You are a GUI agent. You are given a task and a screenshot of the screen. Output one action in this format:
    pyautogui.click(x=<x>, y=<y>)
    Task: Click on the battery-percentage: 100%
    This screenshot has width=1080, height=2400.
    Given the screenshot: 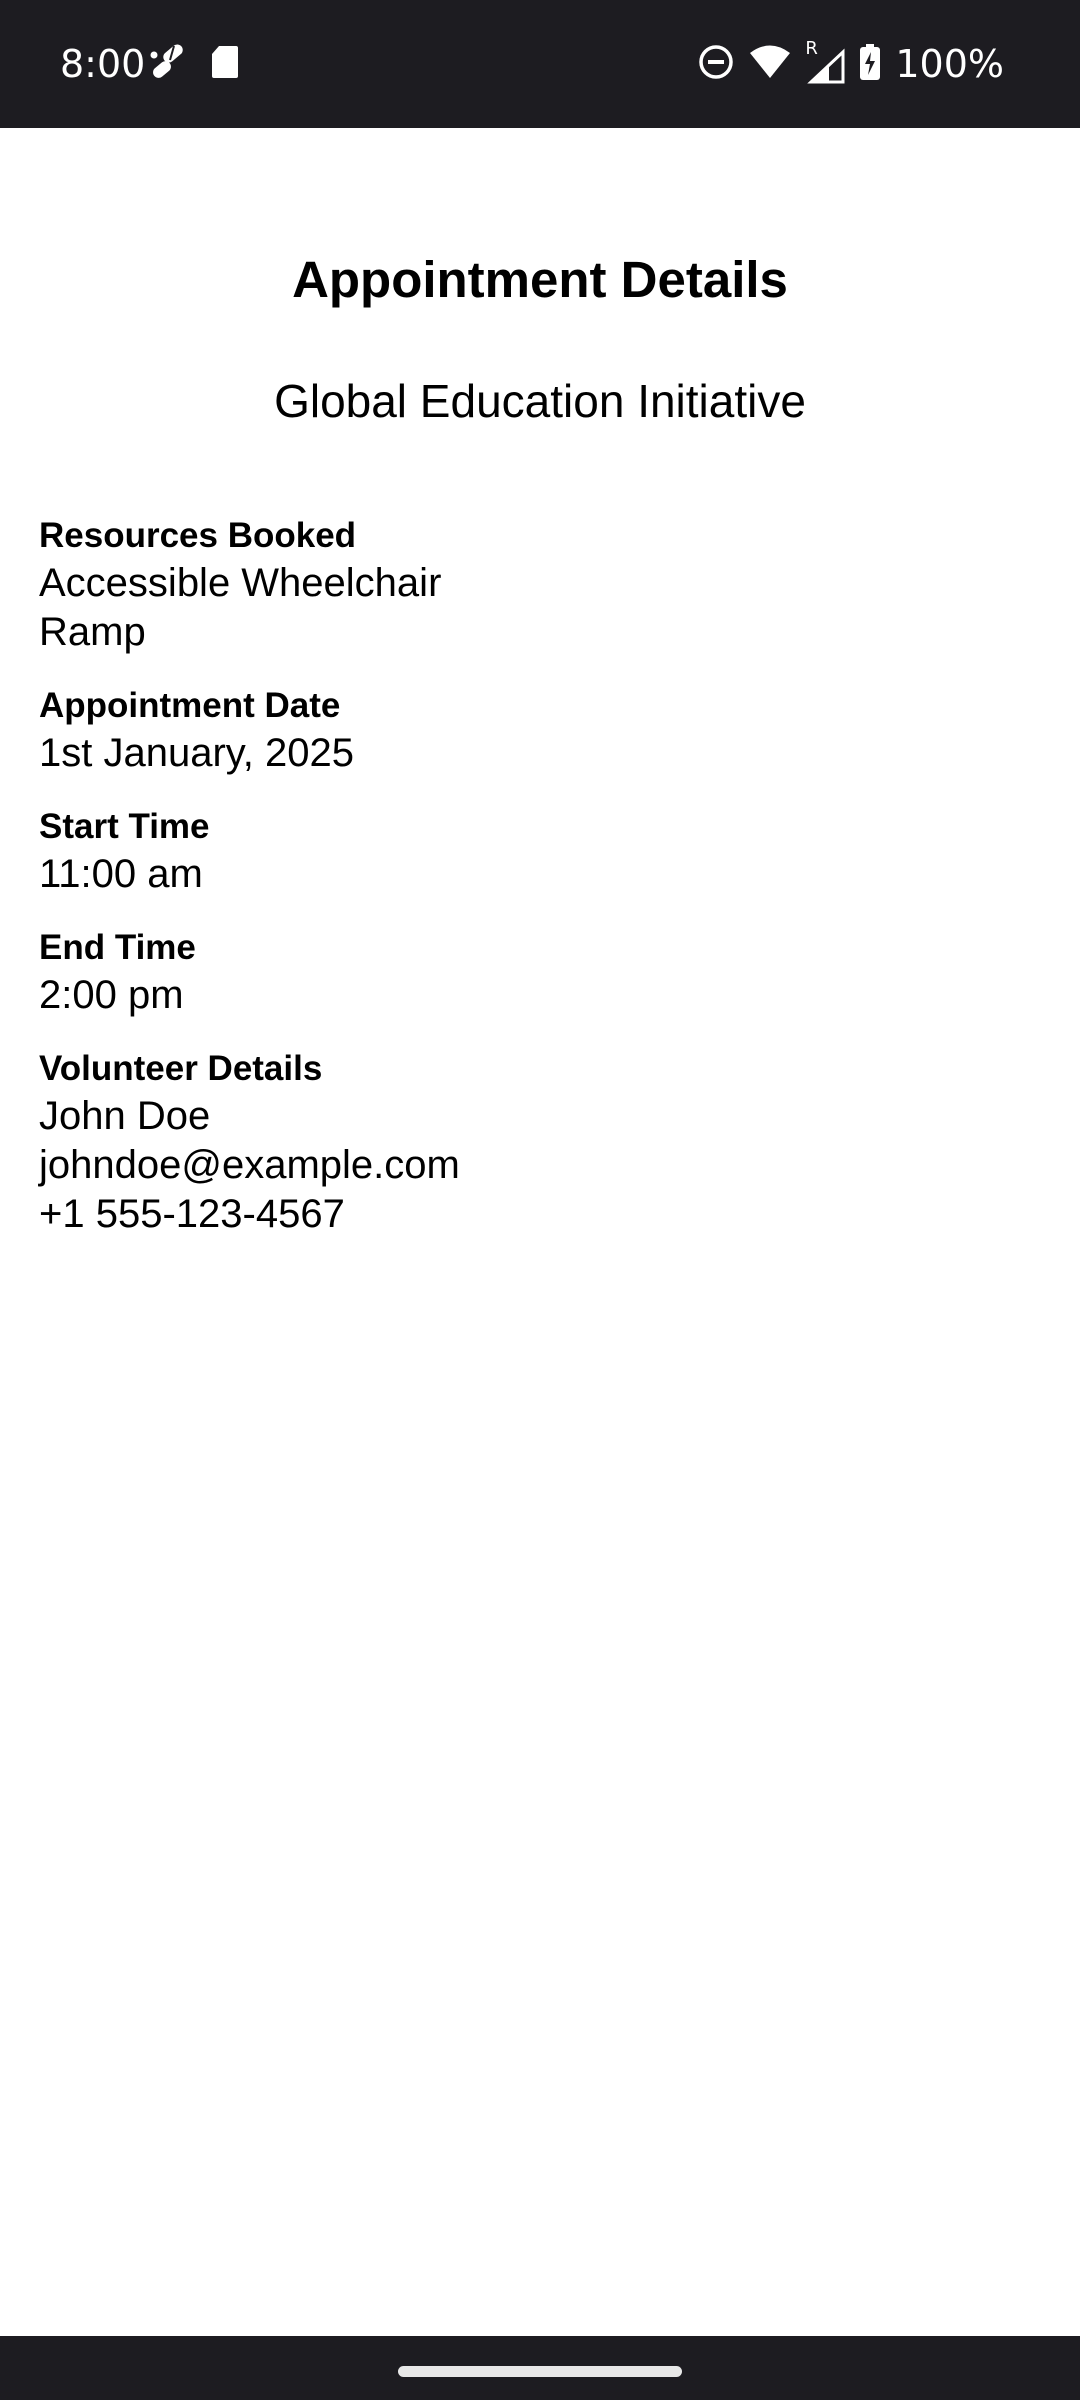 What is the action you would take?
    pyautogui.click(x=949, y=64)
    